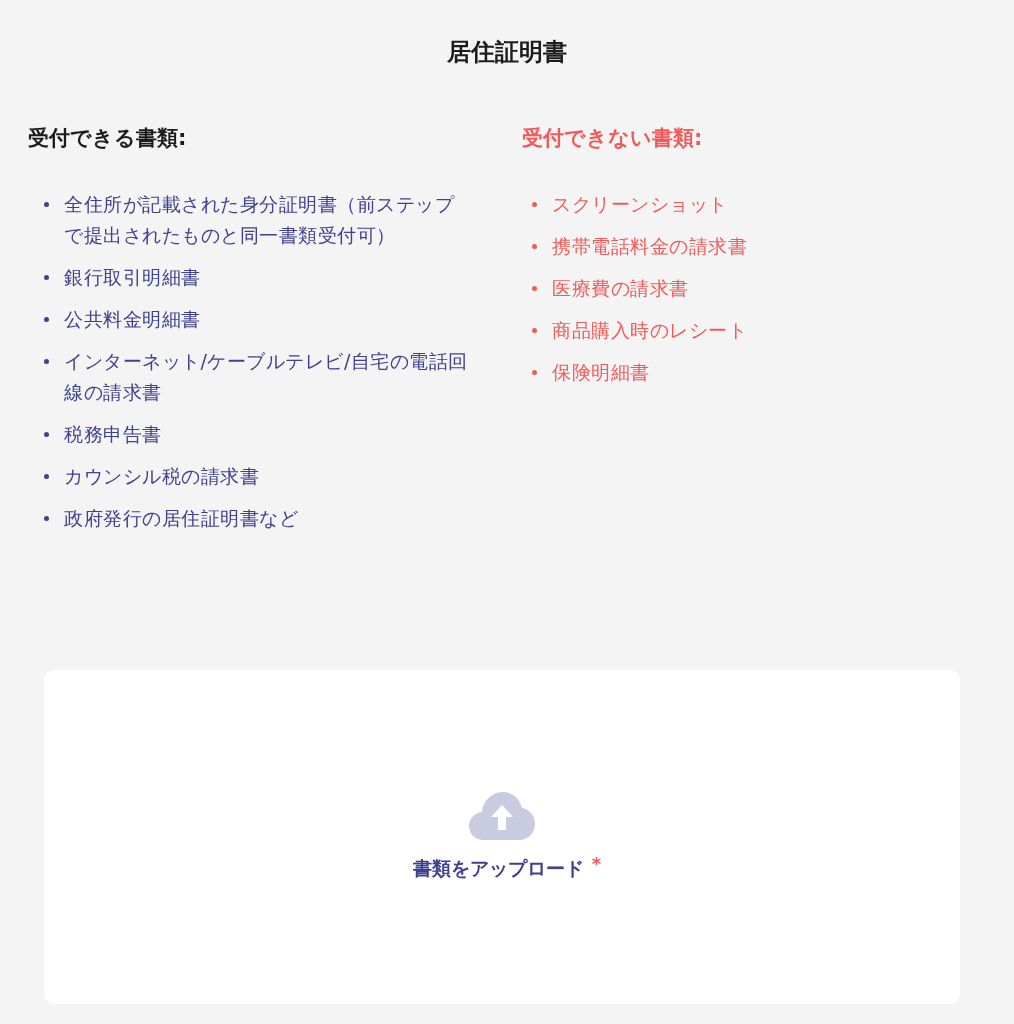 The width and height of the screenshot is (1014, 1024). What do you see at coordinates (162, 476) in the screenshot?
I see `list-item-text: カウンシル税の請求書` at bounding box center [162, 476].